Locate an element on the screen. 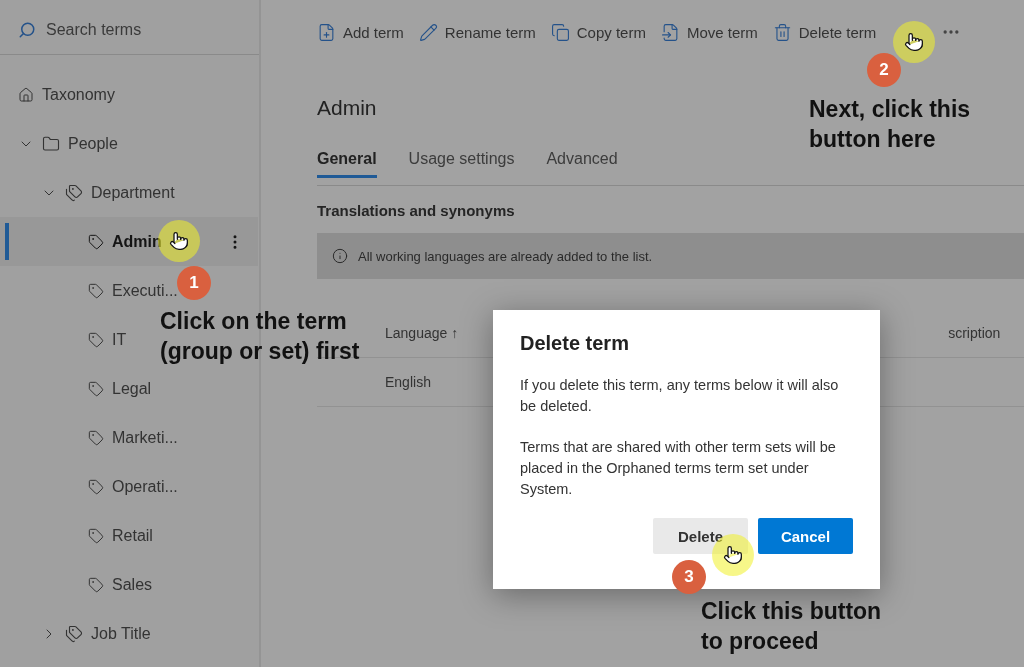 The width and height of the screenshot is (1024, 667). dialog-text: If you delete this term, any terms below it will also be deleted. is located at coordinates (680, 396).